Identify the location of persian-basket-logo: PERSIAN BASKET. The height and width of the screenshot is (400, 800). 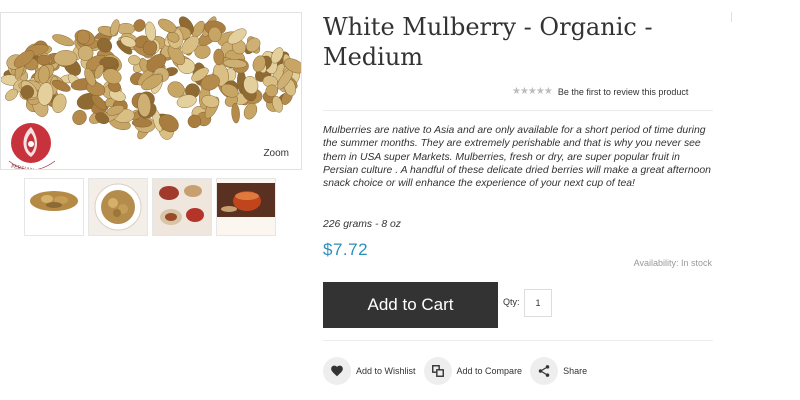
(32, 146).